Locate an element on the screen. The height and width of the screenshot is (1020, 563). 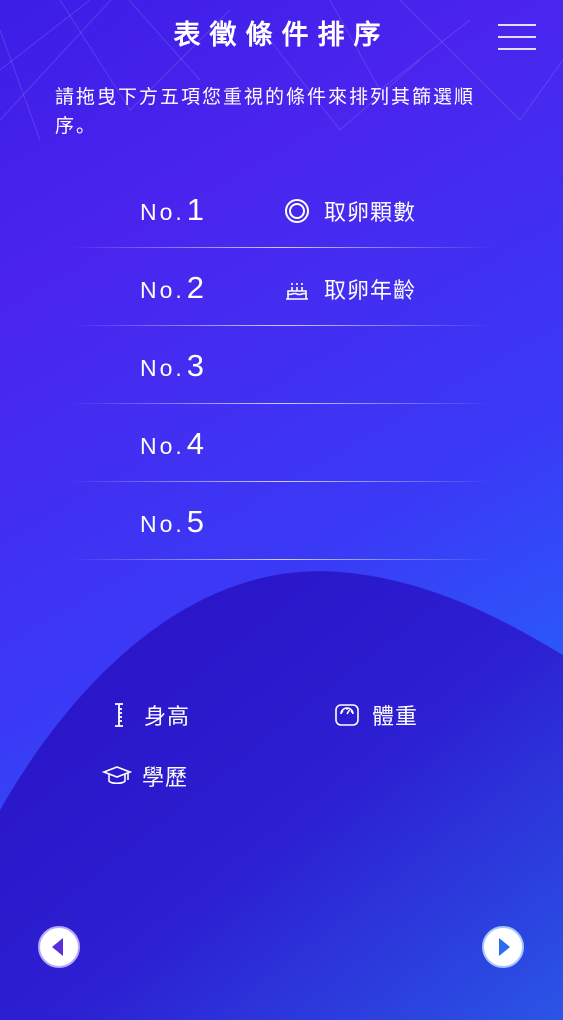
rank-number: 2 is located at coordinates (197, 287).